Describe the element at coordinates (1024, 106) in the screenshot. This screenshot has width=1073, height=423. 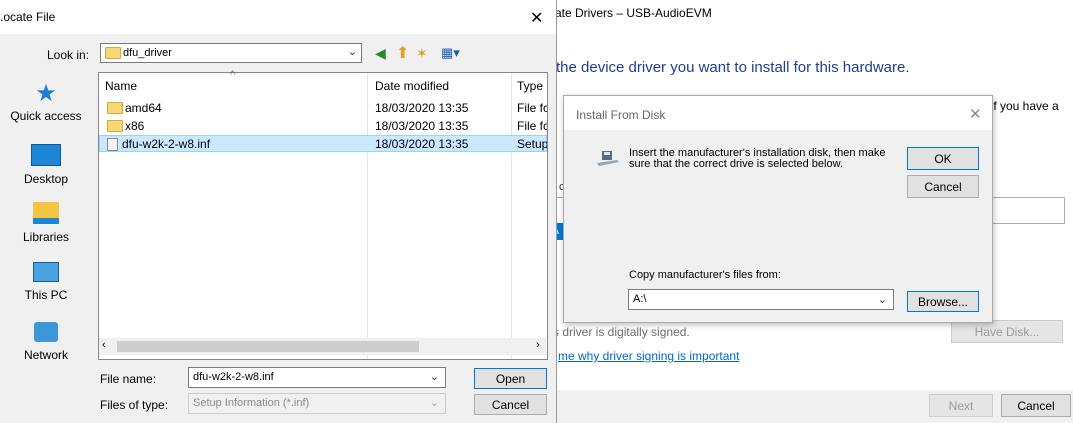
I see `wizard-instructions-fragment: If you have a` at that location.